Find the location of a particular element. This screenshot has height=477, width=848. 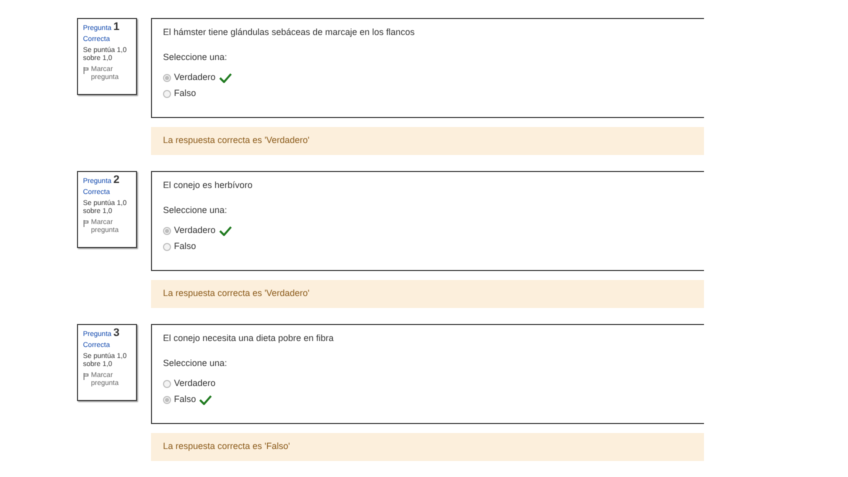

correct-answer-text: La respuesta correcta es 'Falso' is located at coordinates (226, 447).